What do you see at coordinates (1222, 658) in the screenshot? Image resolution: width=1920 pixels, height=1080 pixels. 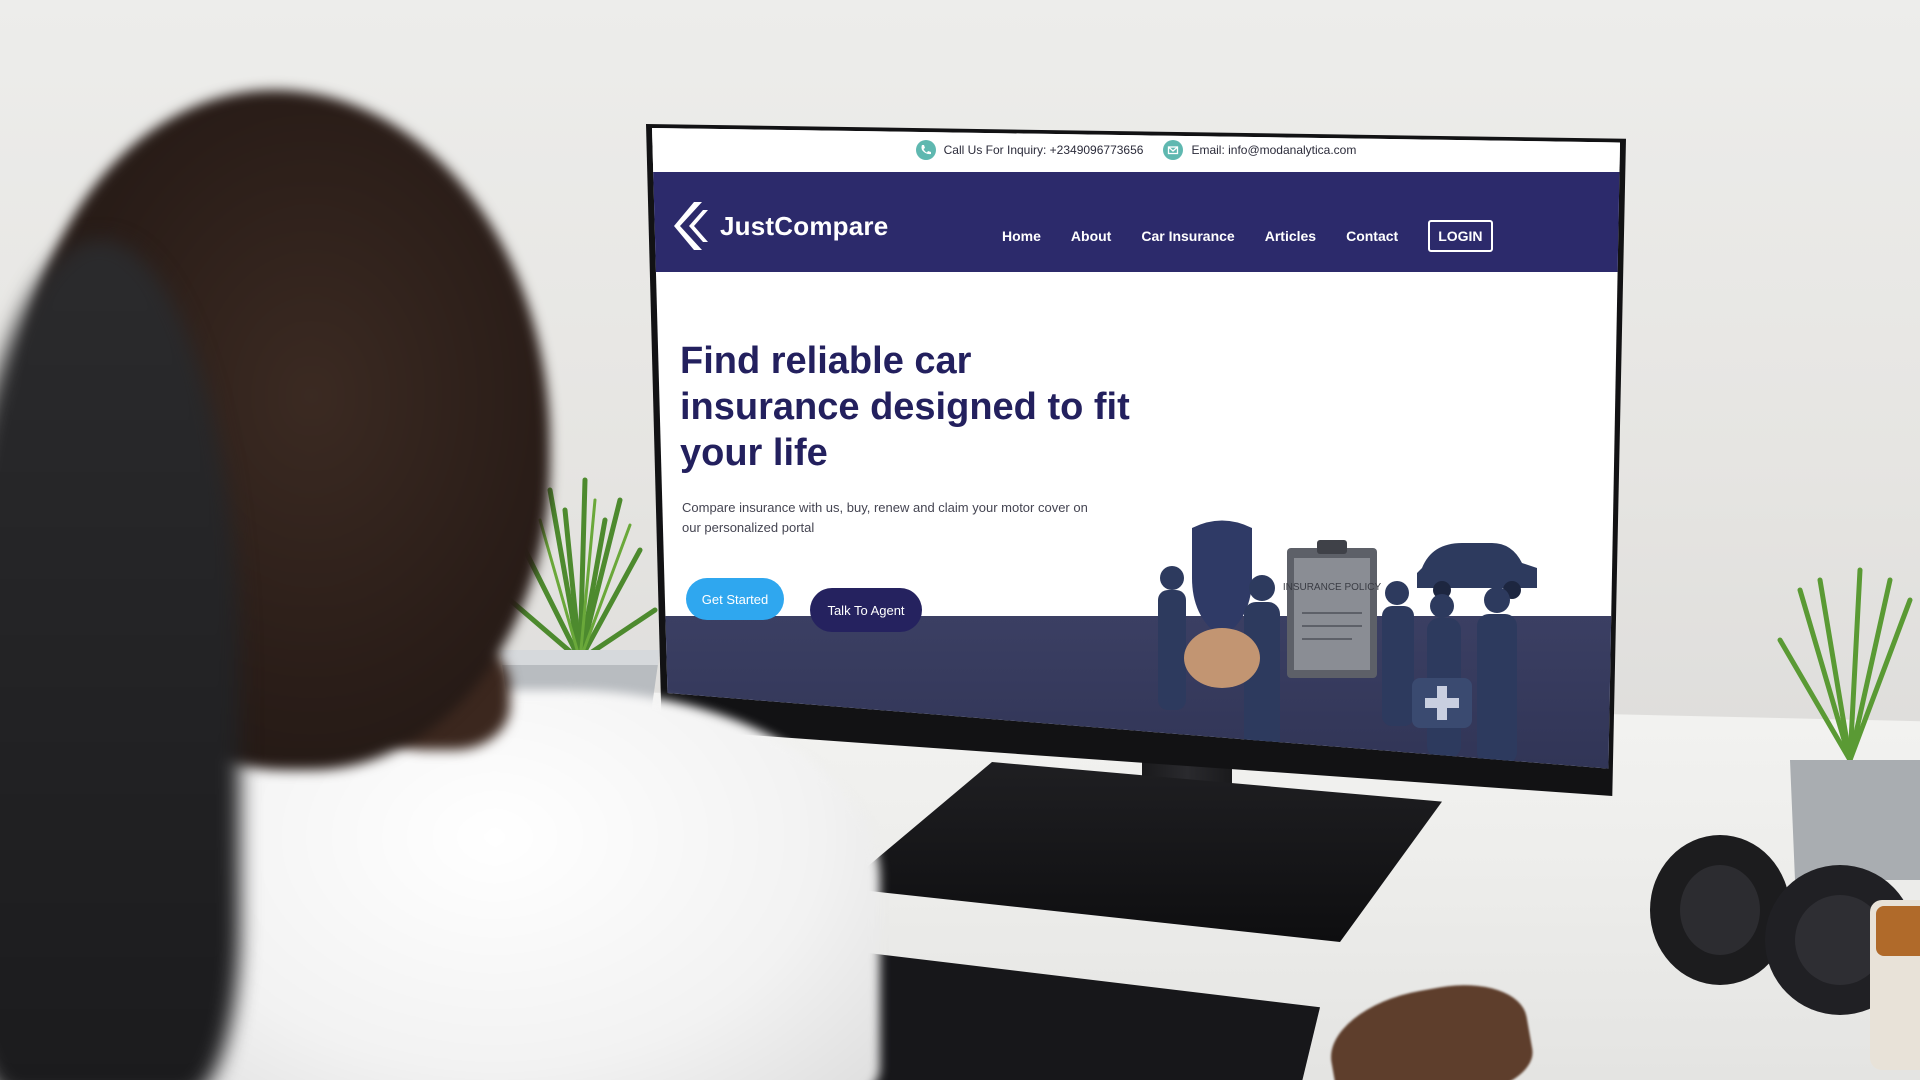 I see `piggy-bank-icon` at bounding box center [1222, 658].